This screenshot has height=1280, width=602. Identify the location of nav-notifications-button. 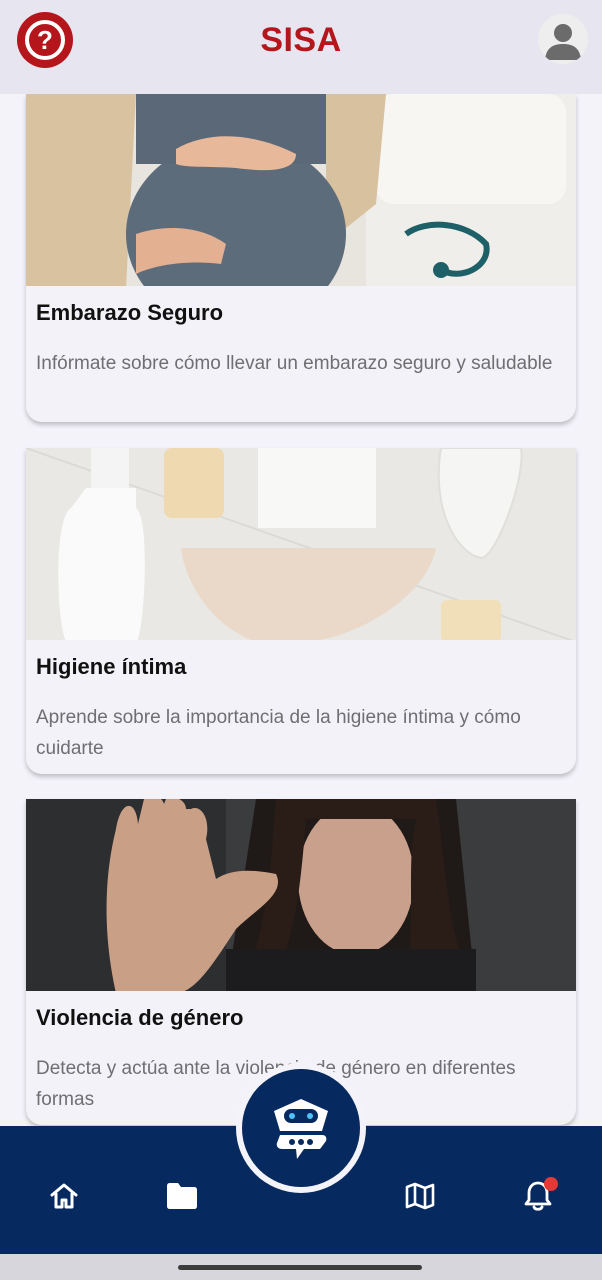
(538, 1196).